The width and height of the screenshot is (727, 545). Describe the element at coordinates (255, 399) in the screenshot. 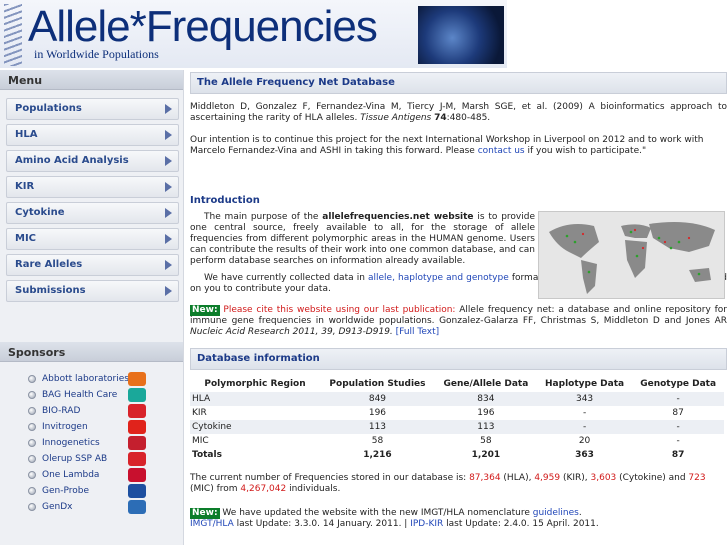

I see `table-cell: HLA` at that location.